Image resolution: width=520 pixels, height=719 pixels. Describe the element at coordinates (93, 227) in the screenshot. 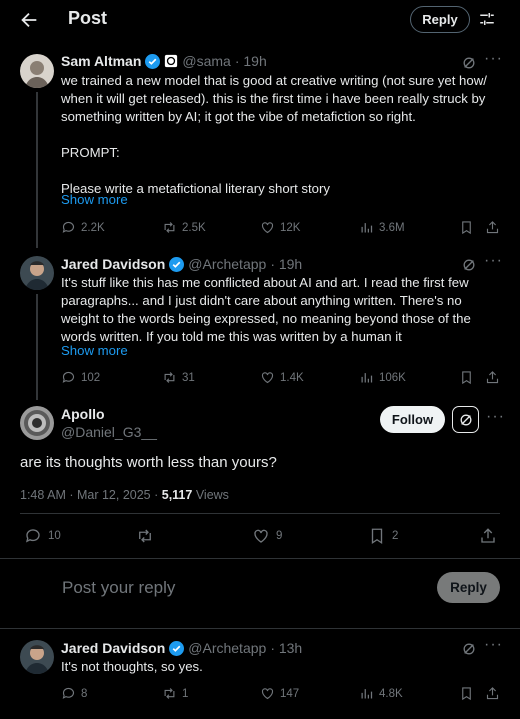

I see `reply-count: 2.2K` at that location.